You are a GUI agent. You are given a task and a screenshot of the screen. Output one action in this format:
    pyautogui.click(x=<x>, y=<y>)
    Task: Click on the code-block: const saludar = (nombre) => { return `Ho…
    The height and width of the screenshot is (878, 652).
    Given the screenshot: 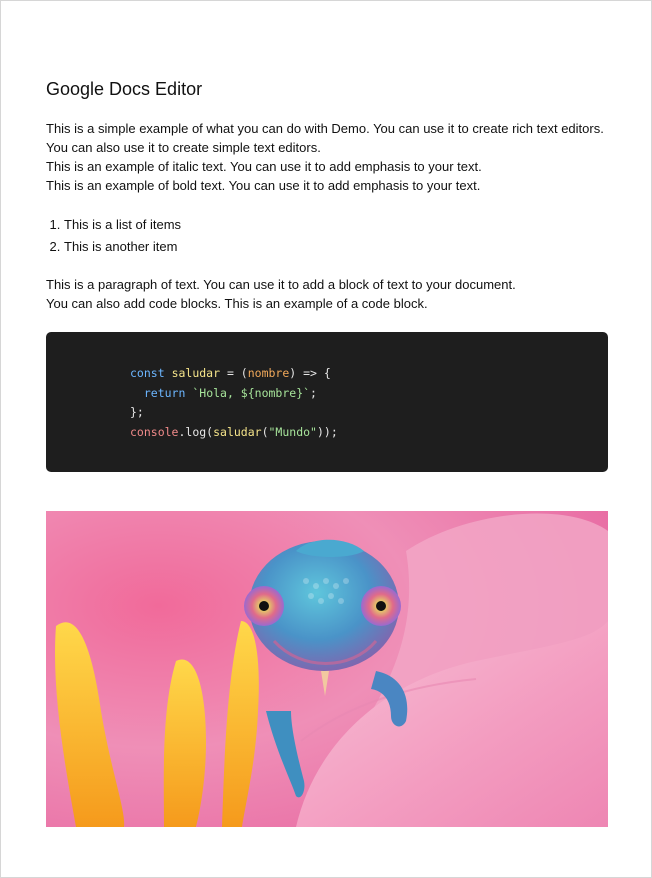 What is the action you would take?
    pyautogui.click(x=327, y=402)
    